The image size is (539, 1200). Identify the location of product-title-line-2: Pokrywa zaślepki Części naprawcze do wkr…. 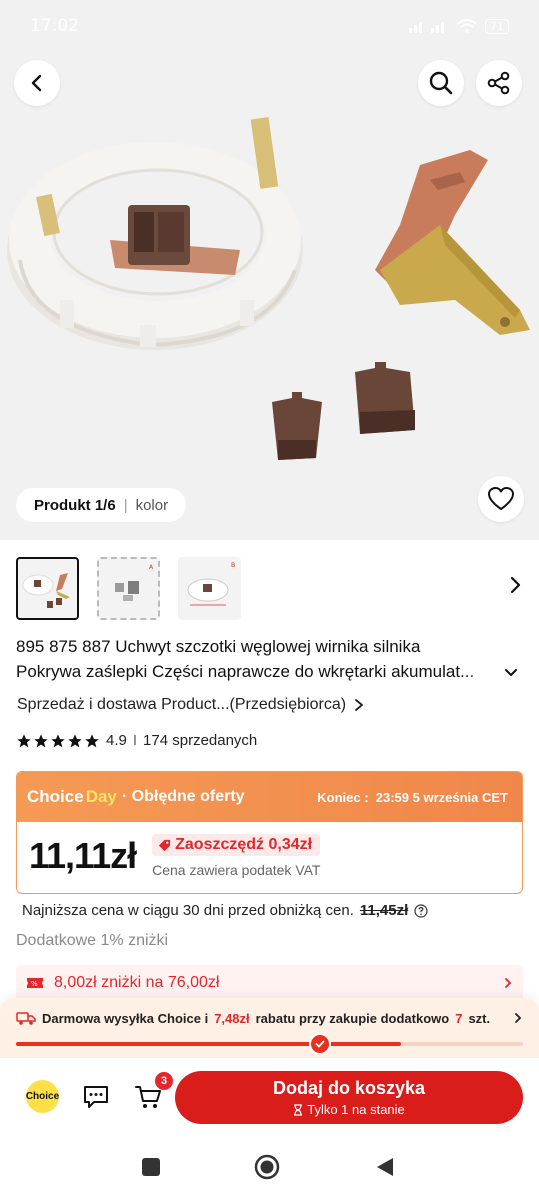
(260, 671).